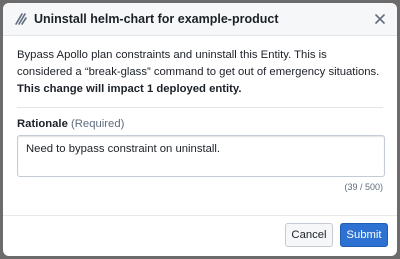  Describe the element at coordinates (380, 19) in the screenshot. I see `close-icon` at that location.